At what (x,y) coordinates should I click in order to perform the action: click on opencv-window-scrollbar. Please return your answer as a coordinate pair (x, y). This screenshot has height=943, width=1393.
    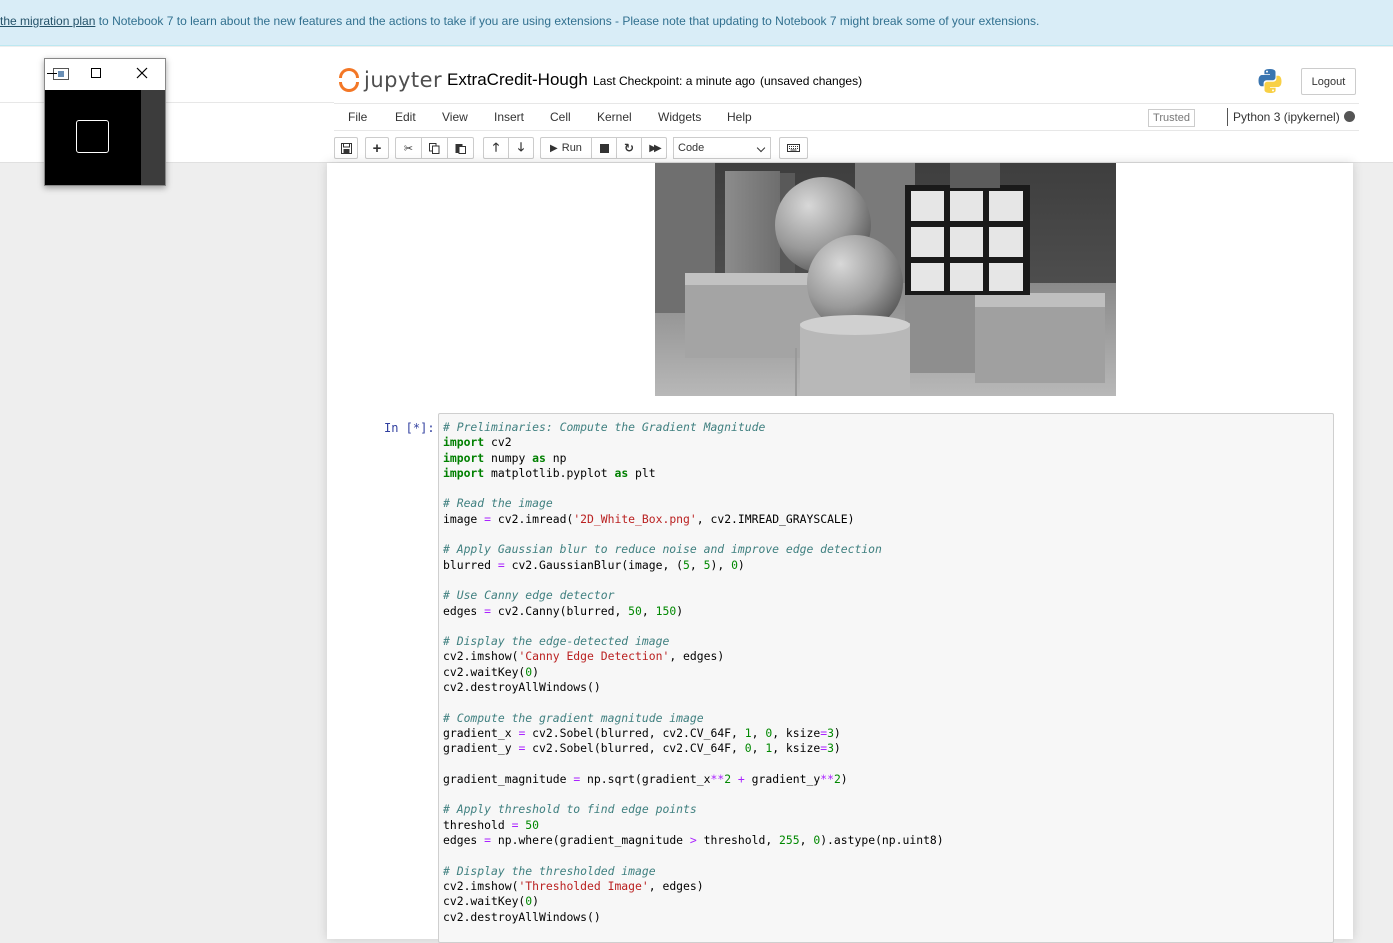
    Looking at the image, I should click on (153, 137).